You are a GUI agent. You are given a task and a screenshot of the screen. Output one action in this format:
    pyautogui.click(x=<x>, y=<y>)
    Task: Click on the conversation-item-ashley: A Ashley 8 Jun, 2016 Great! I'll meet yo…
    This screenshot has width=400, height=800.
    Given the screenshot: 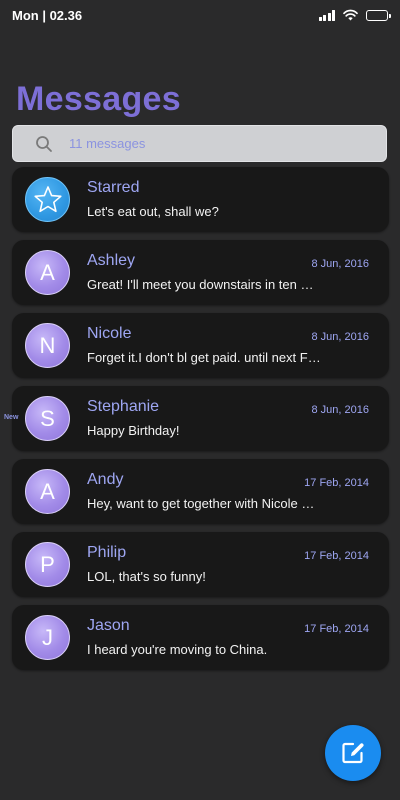 What is the action you would take?
    pyautogui.click(x=200, y=272)
    